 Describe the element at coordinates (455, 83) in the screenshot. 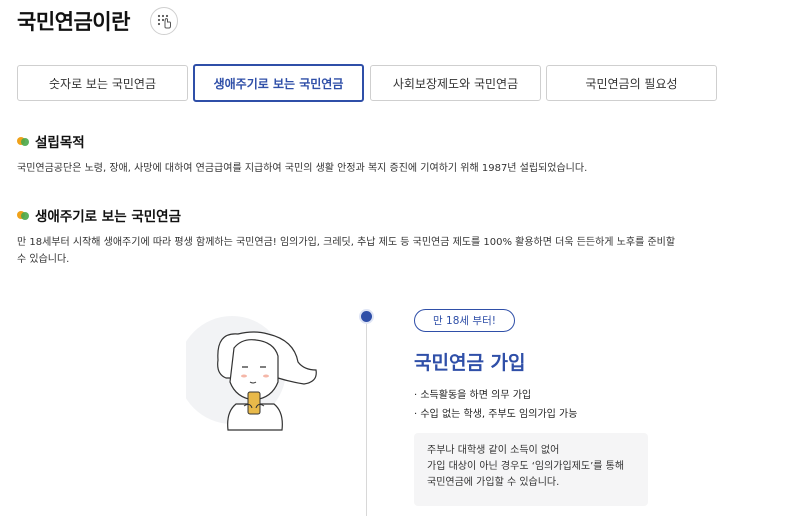

I see `tab-social-security: 사회보장제도와 국민연금` at that location.